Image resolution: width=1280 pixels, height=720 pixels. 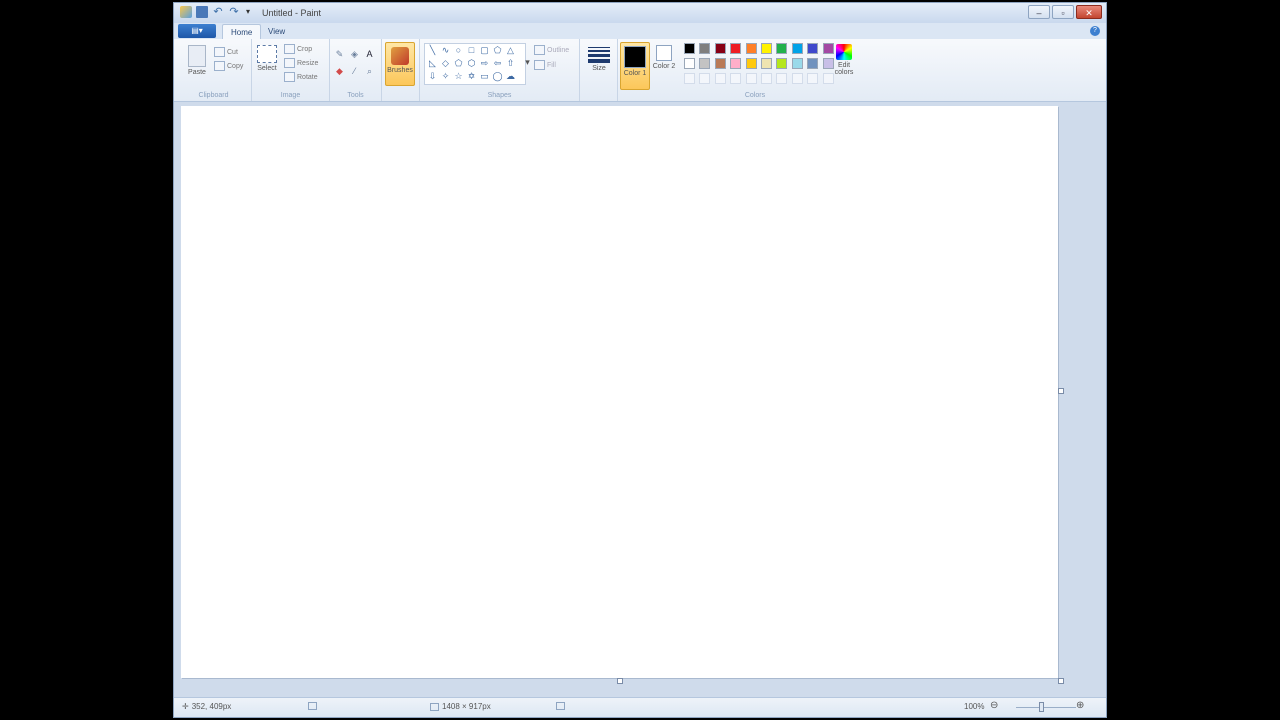 What do you see at coordinates (620, 681) in the screenshot?
I see `resize-handle-bottom` at bounding box center [620, 681].